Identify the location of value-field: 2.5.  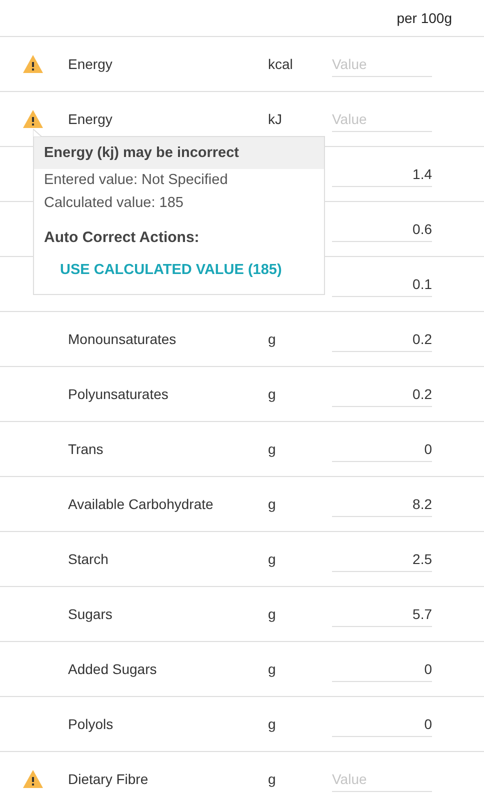
(382, 559).